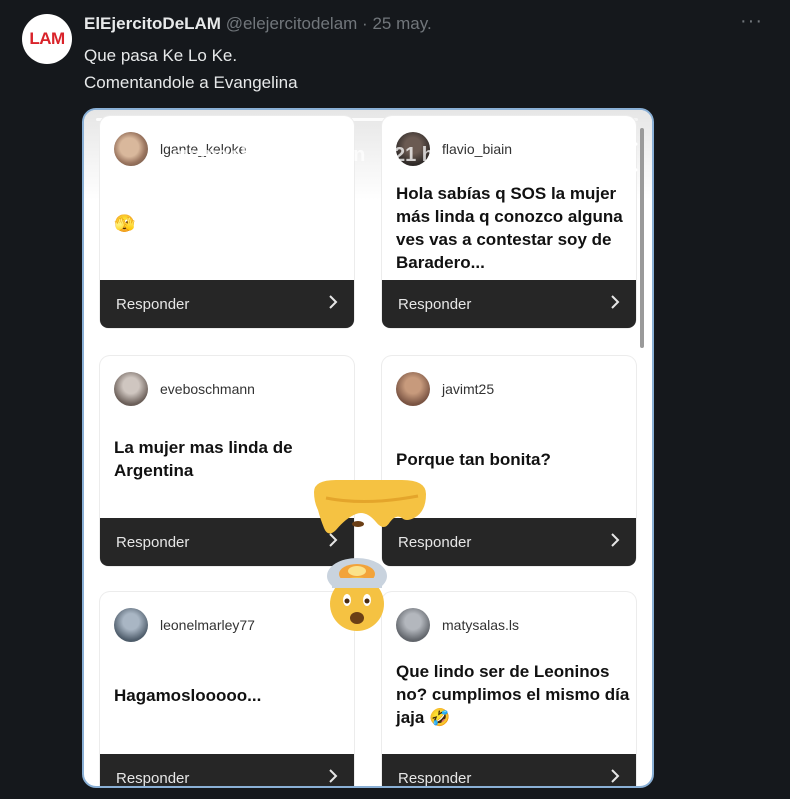 The width and height of the screenshot is (790, 799). I want to click on story-more-icon: ···, so click(564, 153).